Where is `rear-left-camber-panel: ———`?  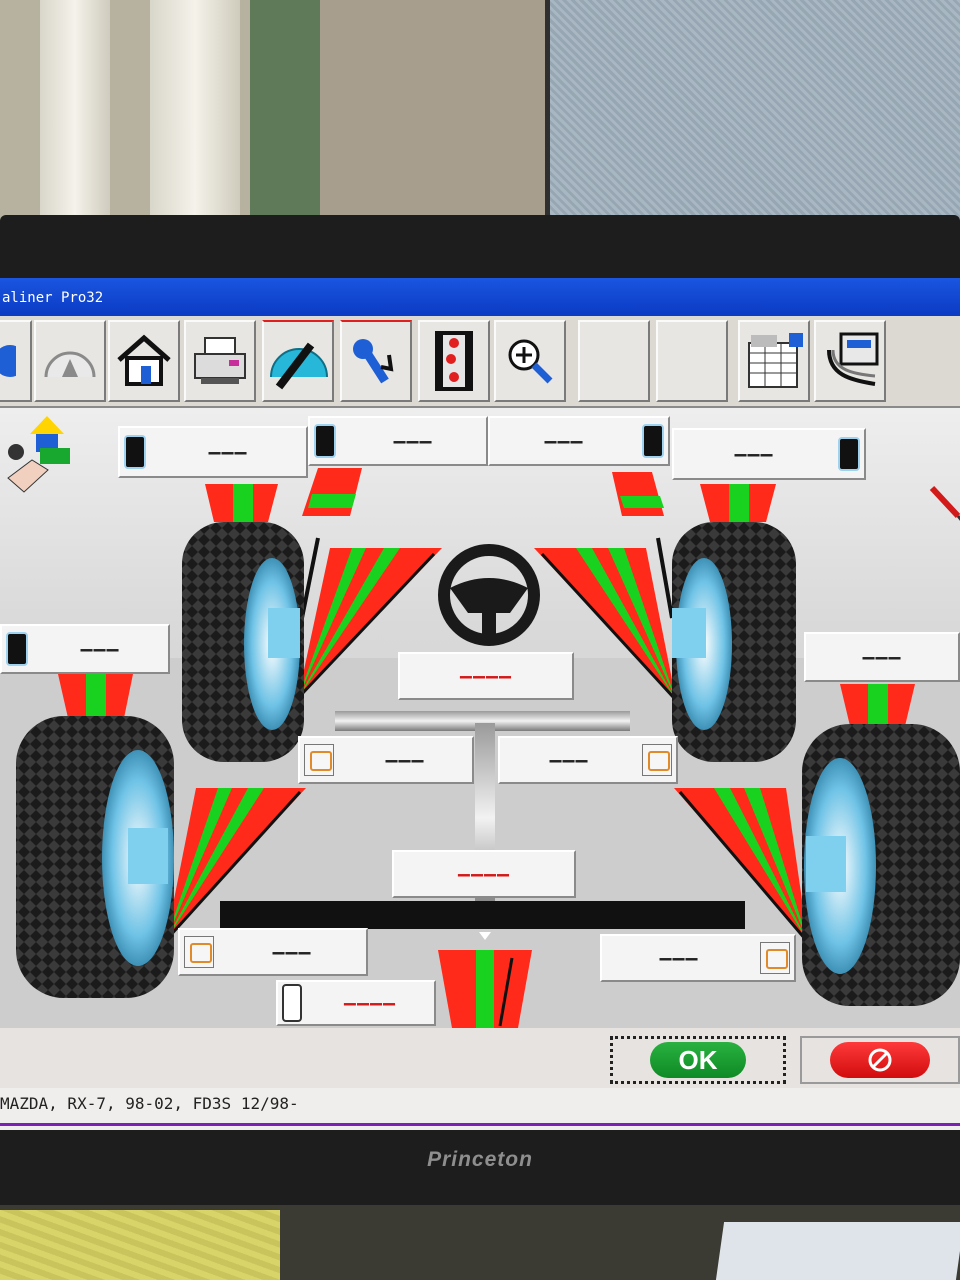
rear-left-camber-panel: ——— is located at coordinates (85, 649).